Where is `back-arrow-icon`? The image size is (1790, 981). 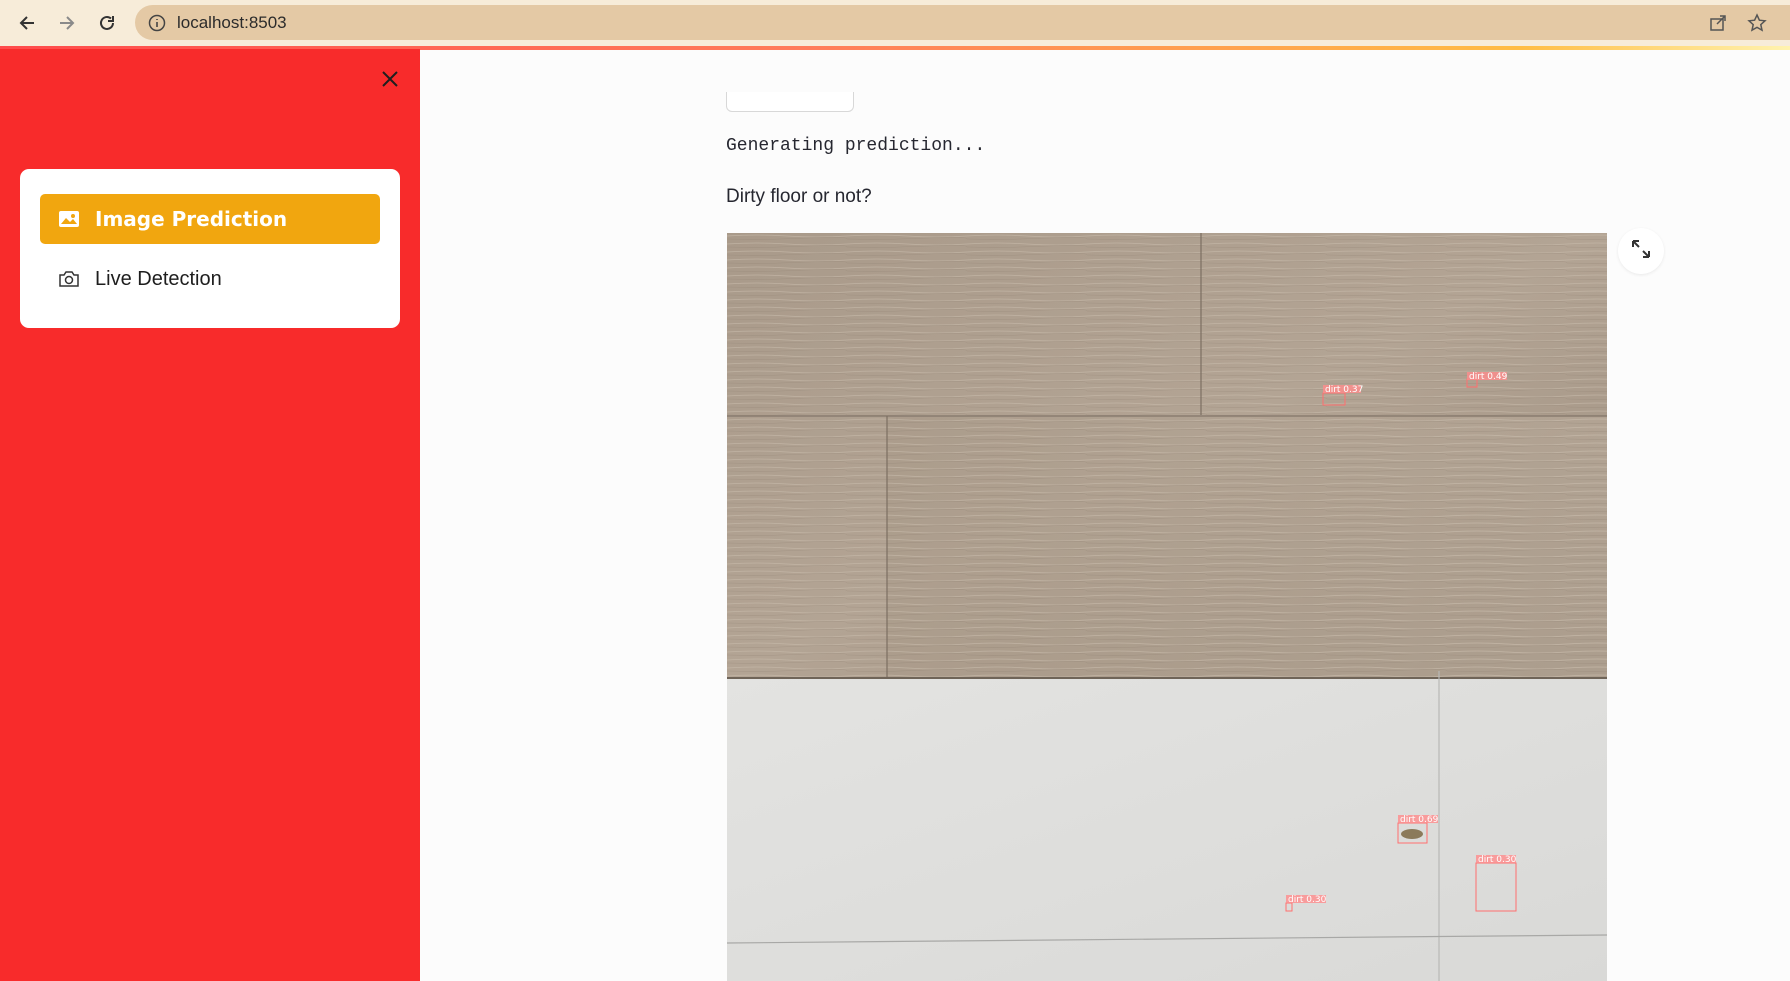
back-arrow-icon is located at coordinates (27, 23).